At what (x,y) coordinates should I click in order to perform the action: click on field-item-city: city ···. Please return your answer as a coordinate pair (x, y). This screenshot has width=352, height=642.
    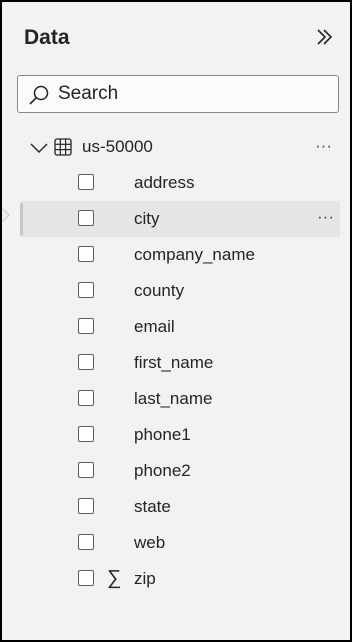
    Looking at the image, I should click on (180, 219).